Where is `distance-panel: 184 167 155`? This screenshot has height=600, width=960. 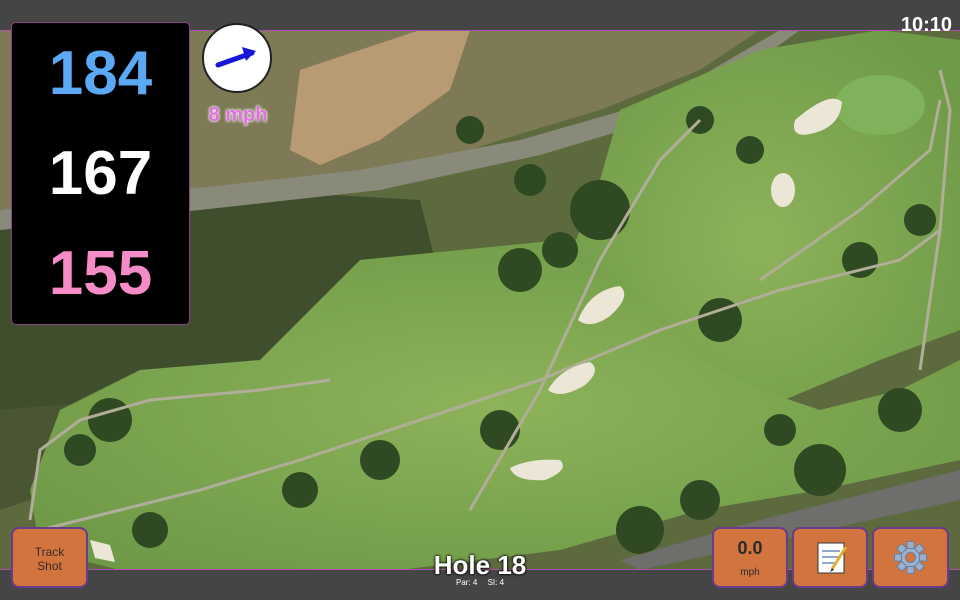
distance-panel: 184 167 155 is located at coordinates (100, 173).